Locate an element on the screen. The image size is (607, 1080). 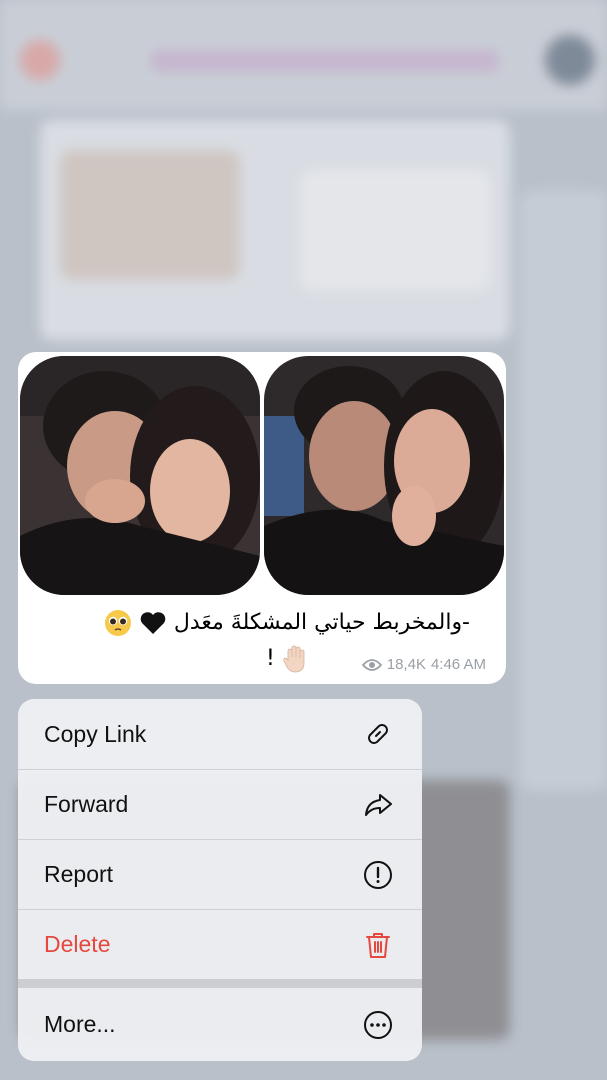
pleading-face-icon is located at coordinates (117, 623).